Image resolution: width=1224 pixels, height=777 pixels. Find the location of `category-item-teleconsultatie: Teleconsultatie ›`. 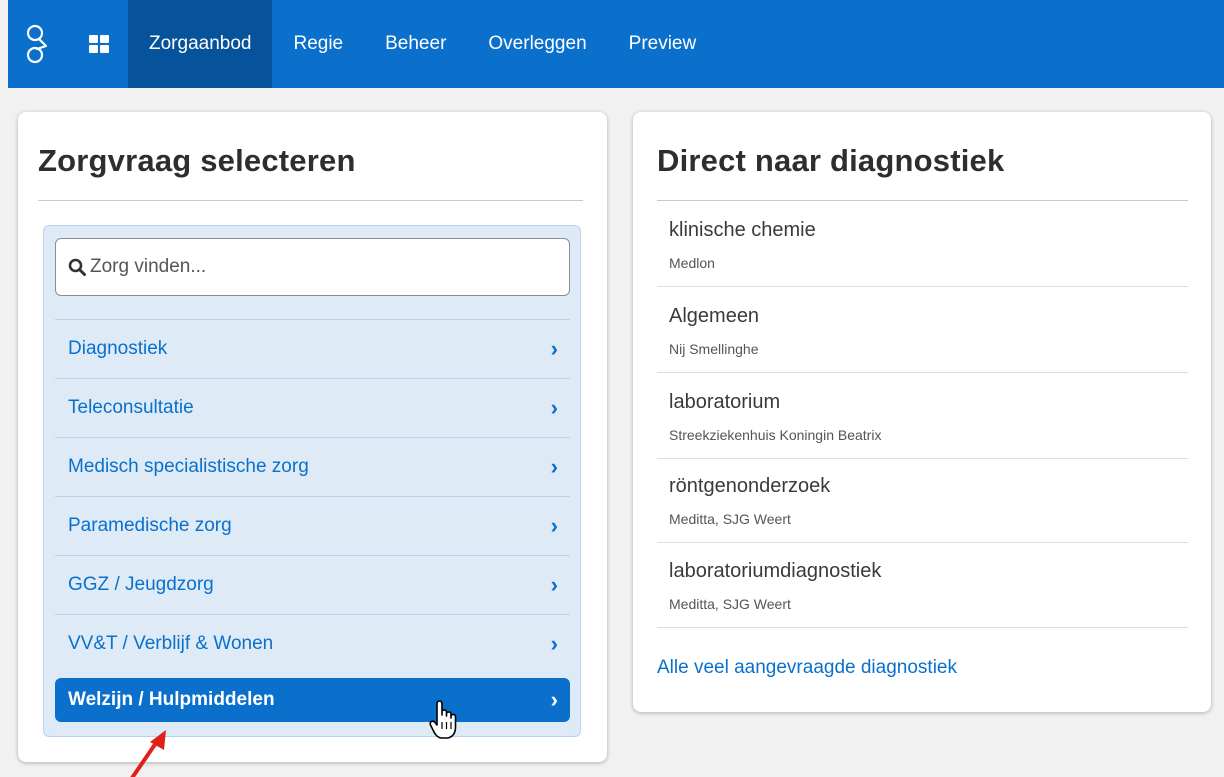

category-item-teleconsultatie: Teleconsultatie › is located at coordinates (312, 407).